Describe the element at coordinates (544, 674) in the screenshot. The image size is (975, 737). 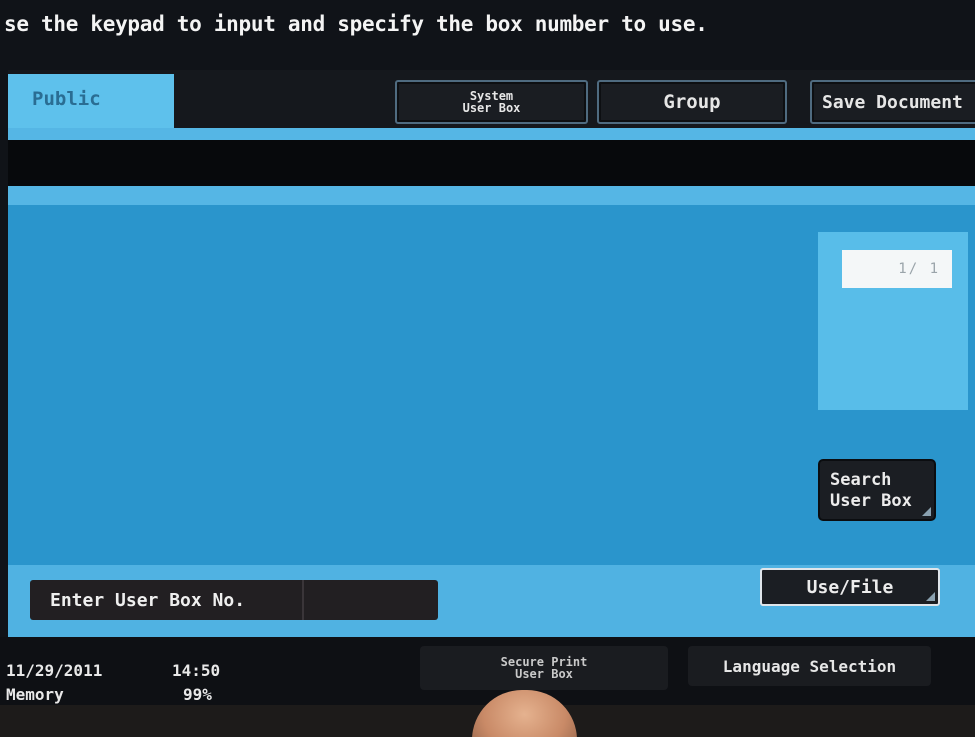
I see `secure-print-label-line2: User Box` at that location.